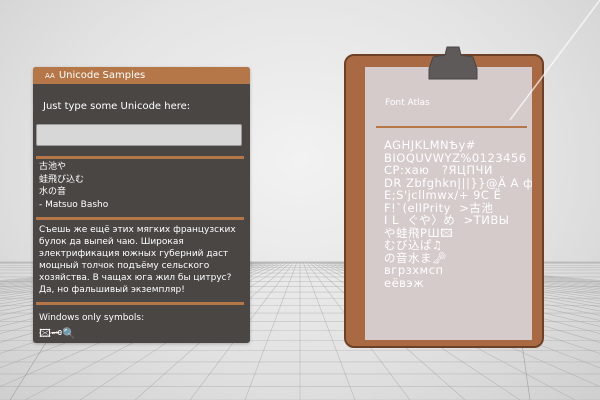  What do you see at coordinates (139, 135) in the screenshot?
I see `unicode-input` at bounding box center [139, 135].